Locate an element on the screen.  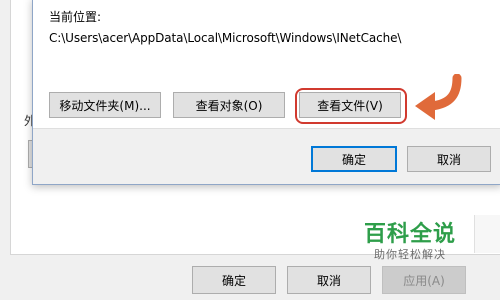
watermark-title: 百科全说 is located at coordinates (409, 234).